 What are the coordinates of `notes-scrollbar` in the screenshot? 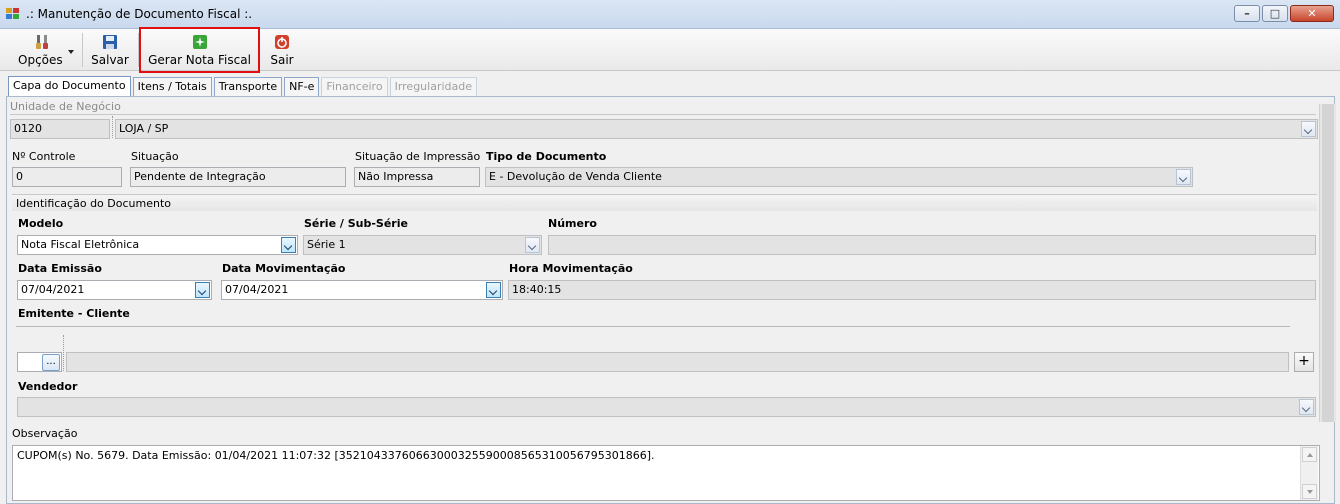 It's located at (1309, 473).